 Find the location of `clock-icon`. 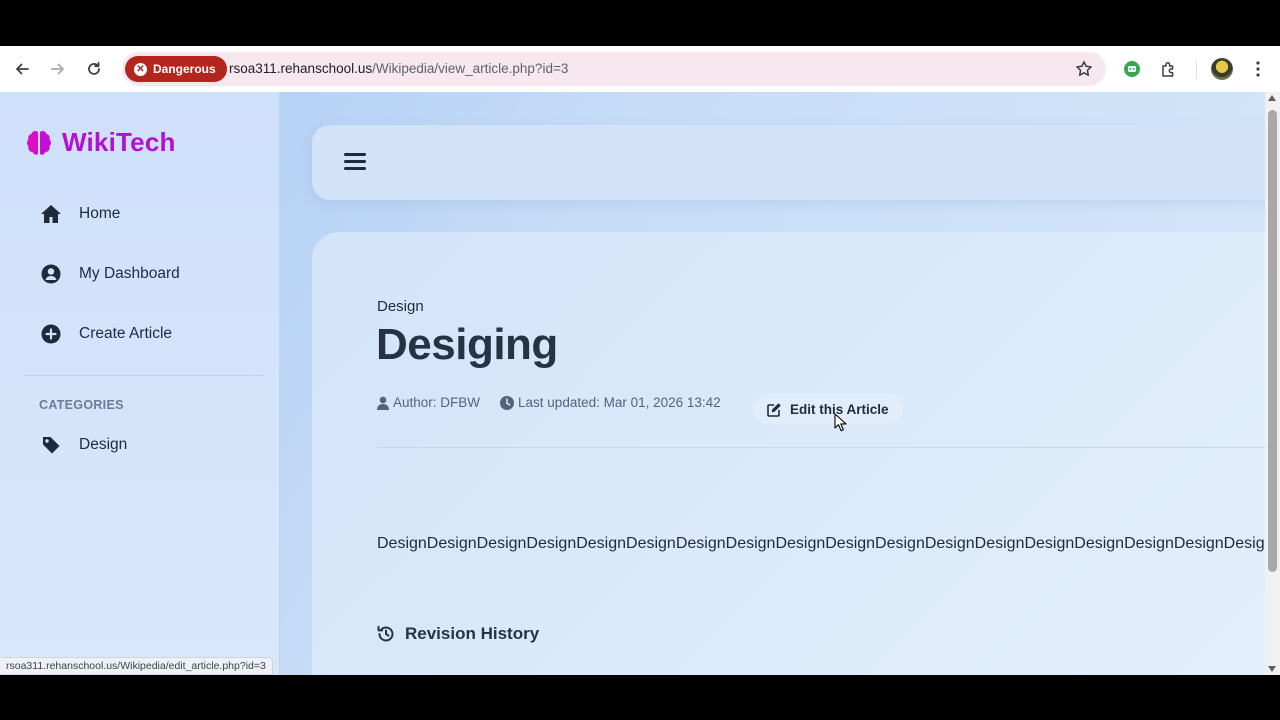

clock-icon is located at coordinates (507, 402).